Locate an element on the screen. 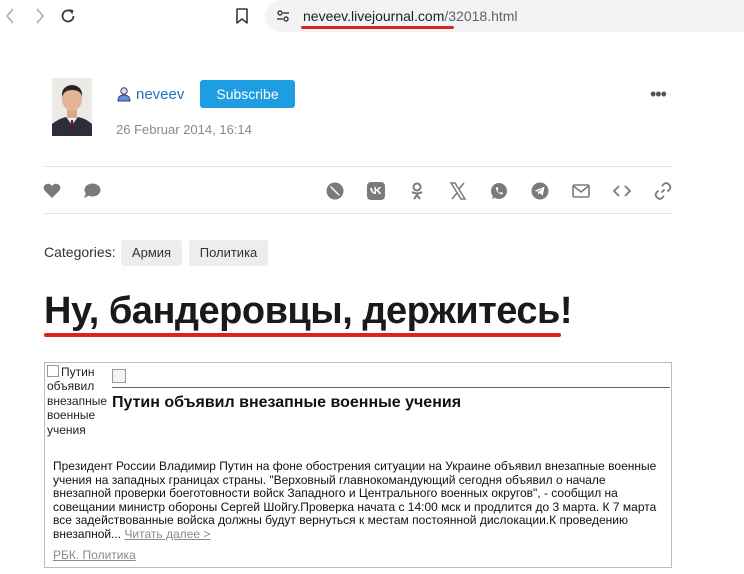  url-host: neveev.livejournal.com is located at coordinates (374, 16).